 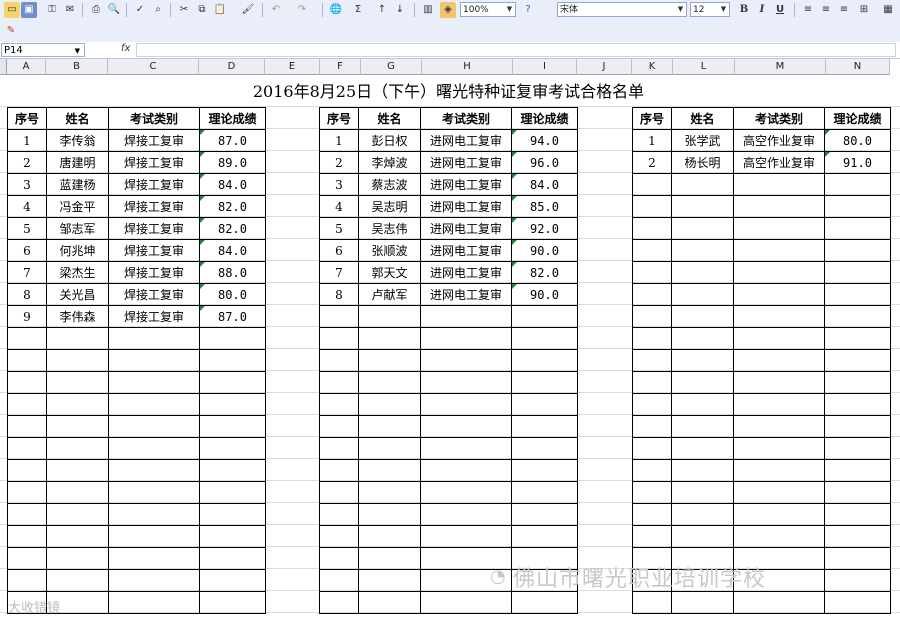 I want to click on chart-wizard-icon: ▥, so click(x=428, y=10).